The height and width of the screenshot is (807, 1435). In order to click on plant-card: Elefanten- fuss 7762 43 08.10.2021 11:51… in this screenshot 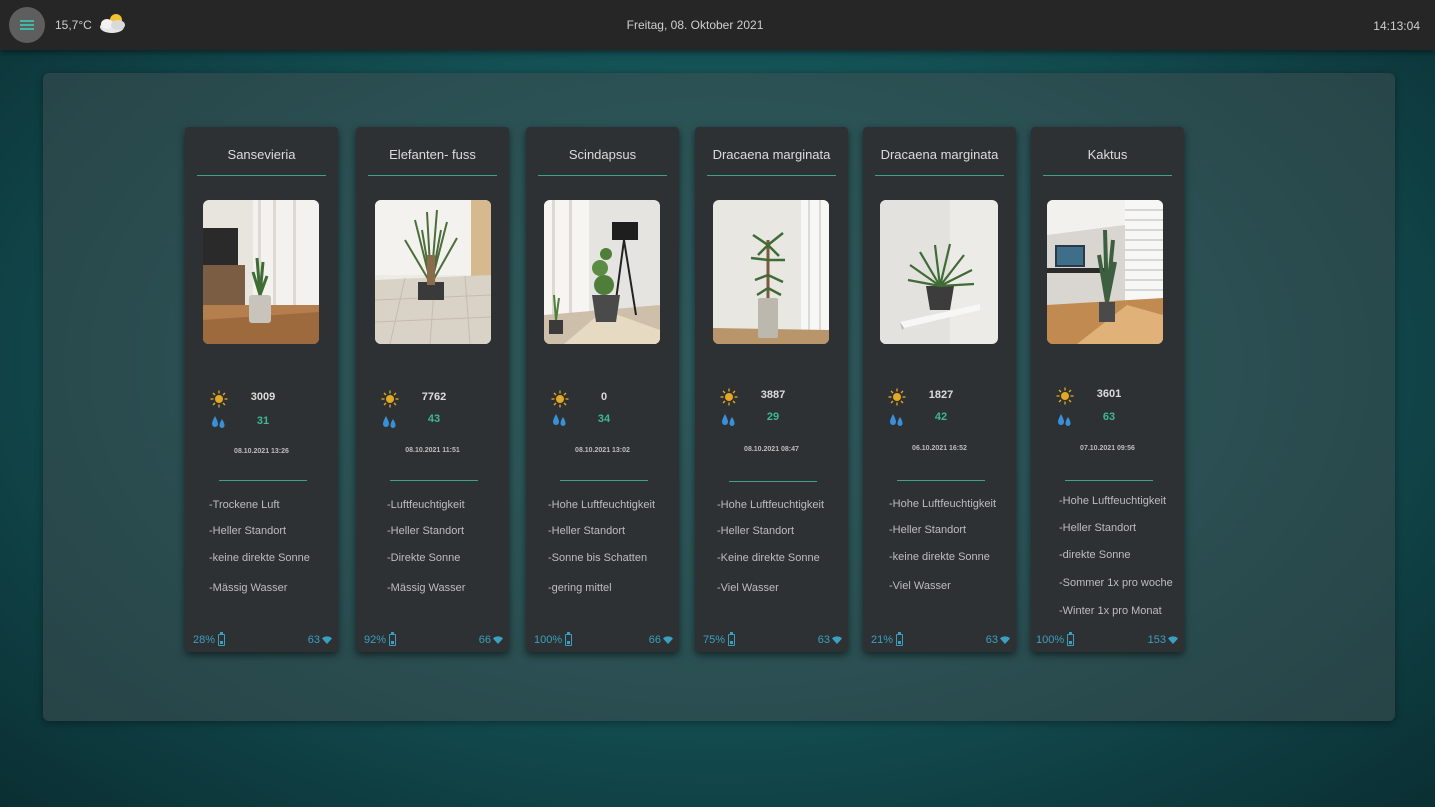, I will do `click(432, 389)`.